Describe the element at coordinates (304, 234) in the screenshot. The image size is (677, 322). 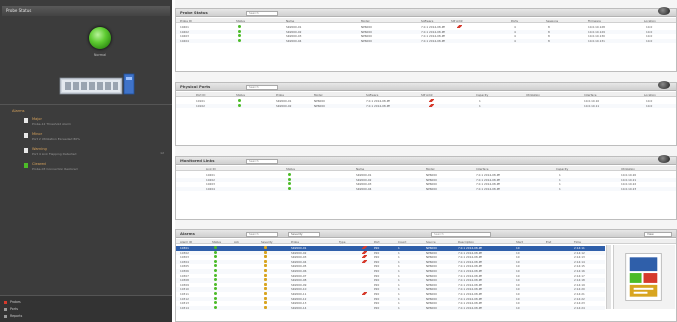
I see `severity-select: Severity` at that location.